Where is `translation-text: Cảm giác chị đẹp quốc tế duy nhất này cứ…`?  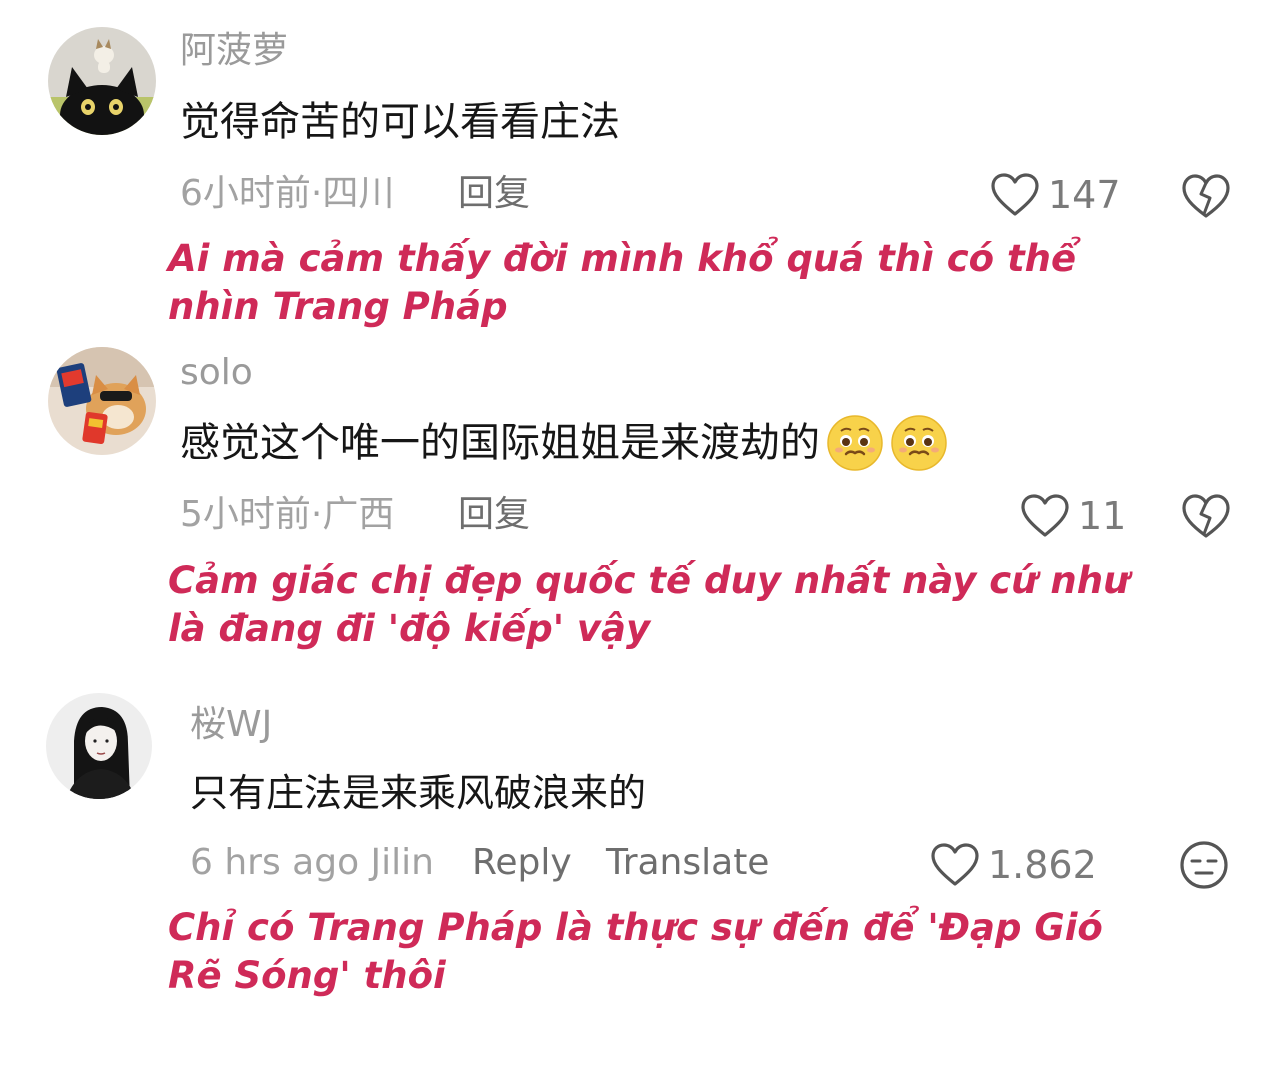
translation-text: Cảm giác chị đẹp quốc tế duy nhất này cứ… is located at coordinates (649, 604).